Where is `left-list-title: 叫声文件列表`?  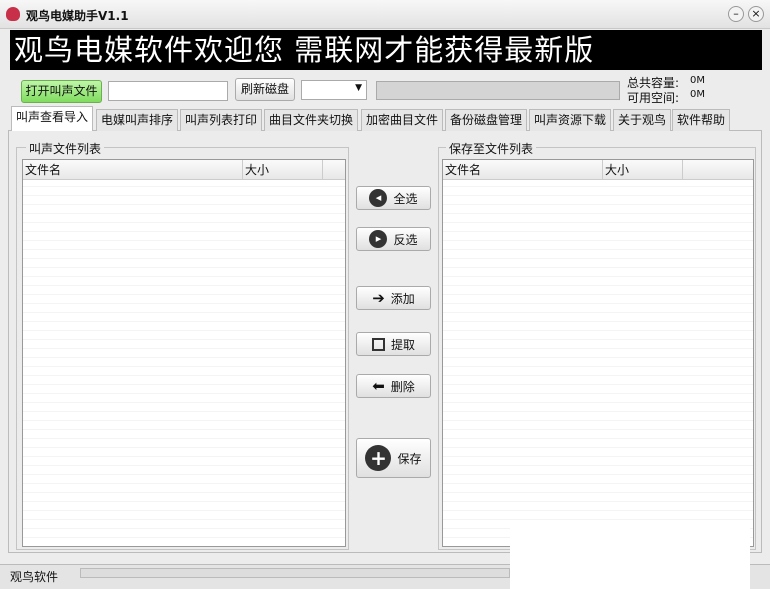
left-list-title: 叫声文件列表 is located at coordinates (65, 148).